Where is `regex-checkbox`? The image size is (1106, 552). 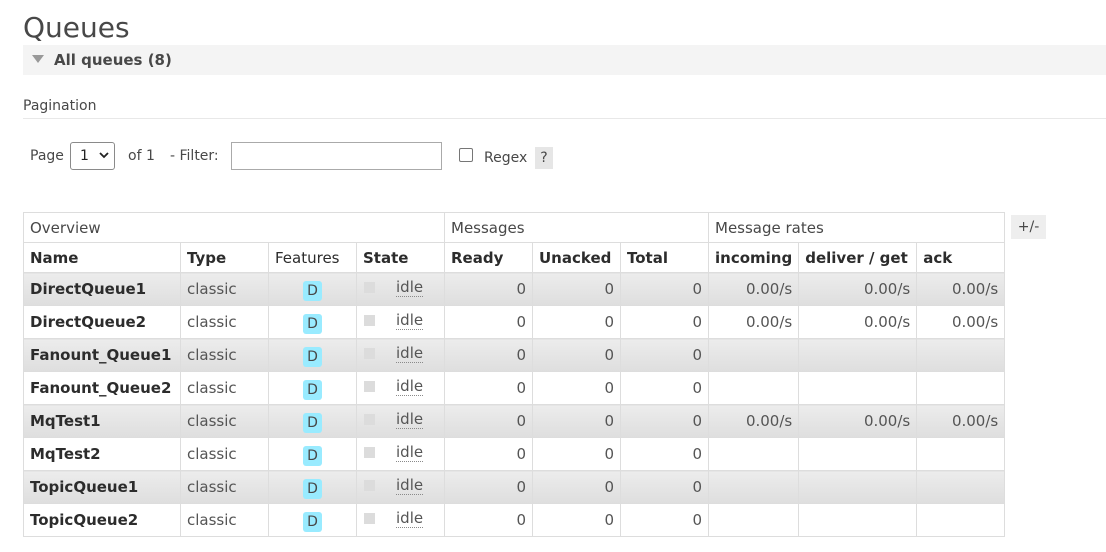 regex-checkbox is located at coordinates (466, 155).